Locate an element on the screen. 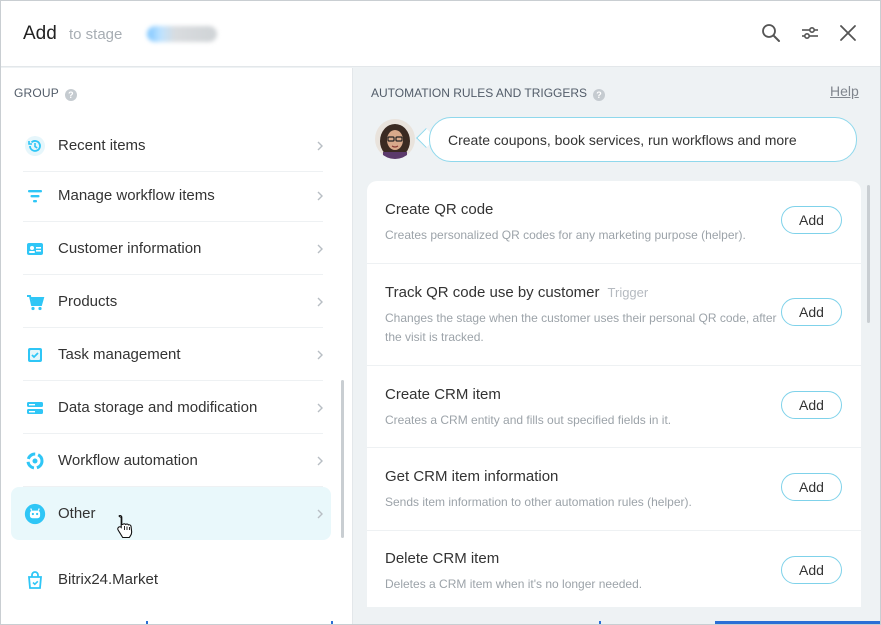  sidebar-item-manage-workflow-items: Manage workflow items is located at coordinates (171, 195).